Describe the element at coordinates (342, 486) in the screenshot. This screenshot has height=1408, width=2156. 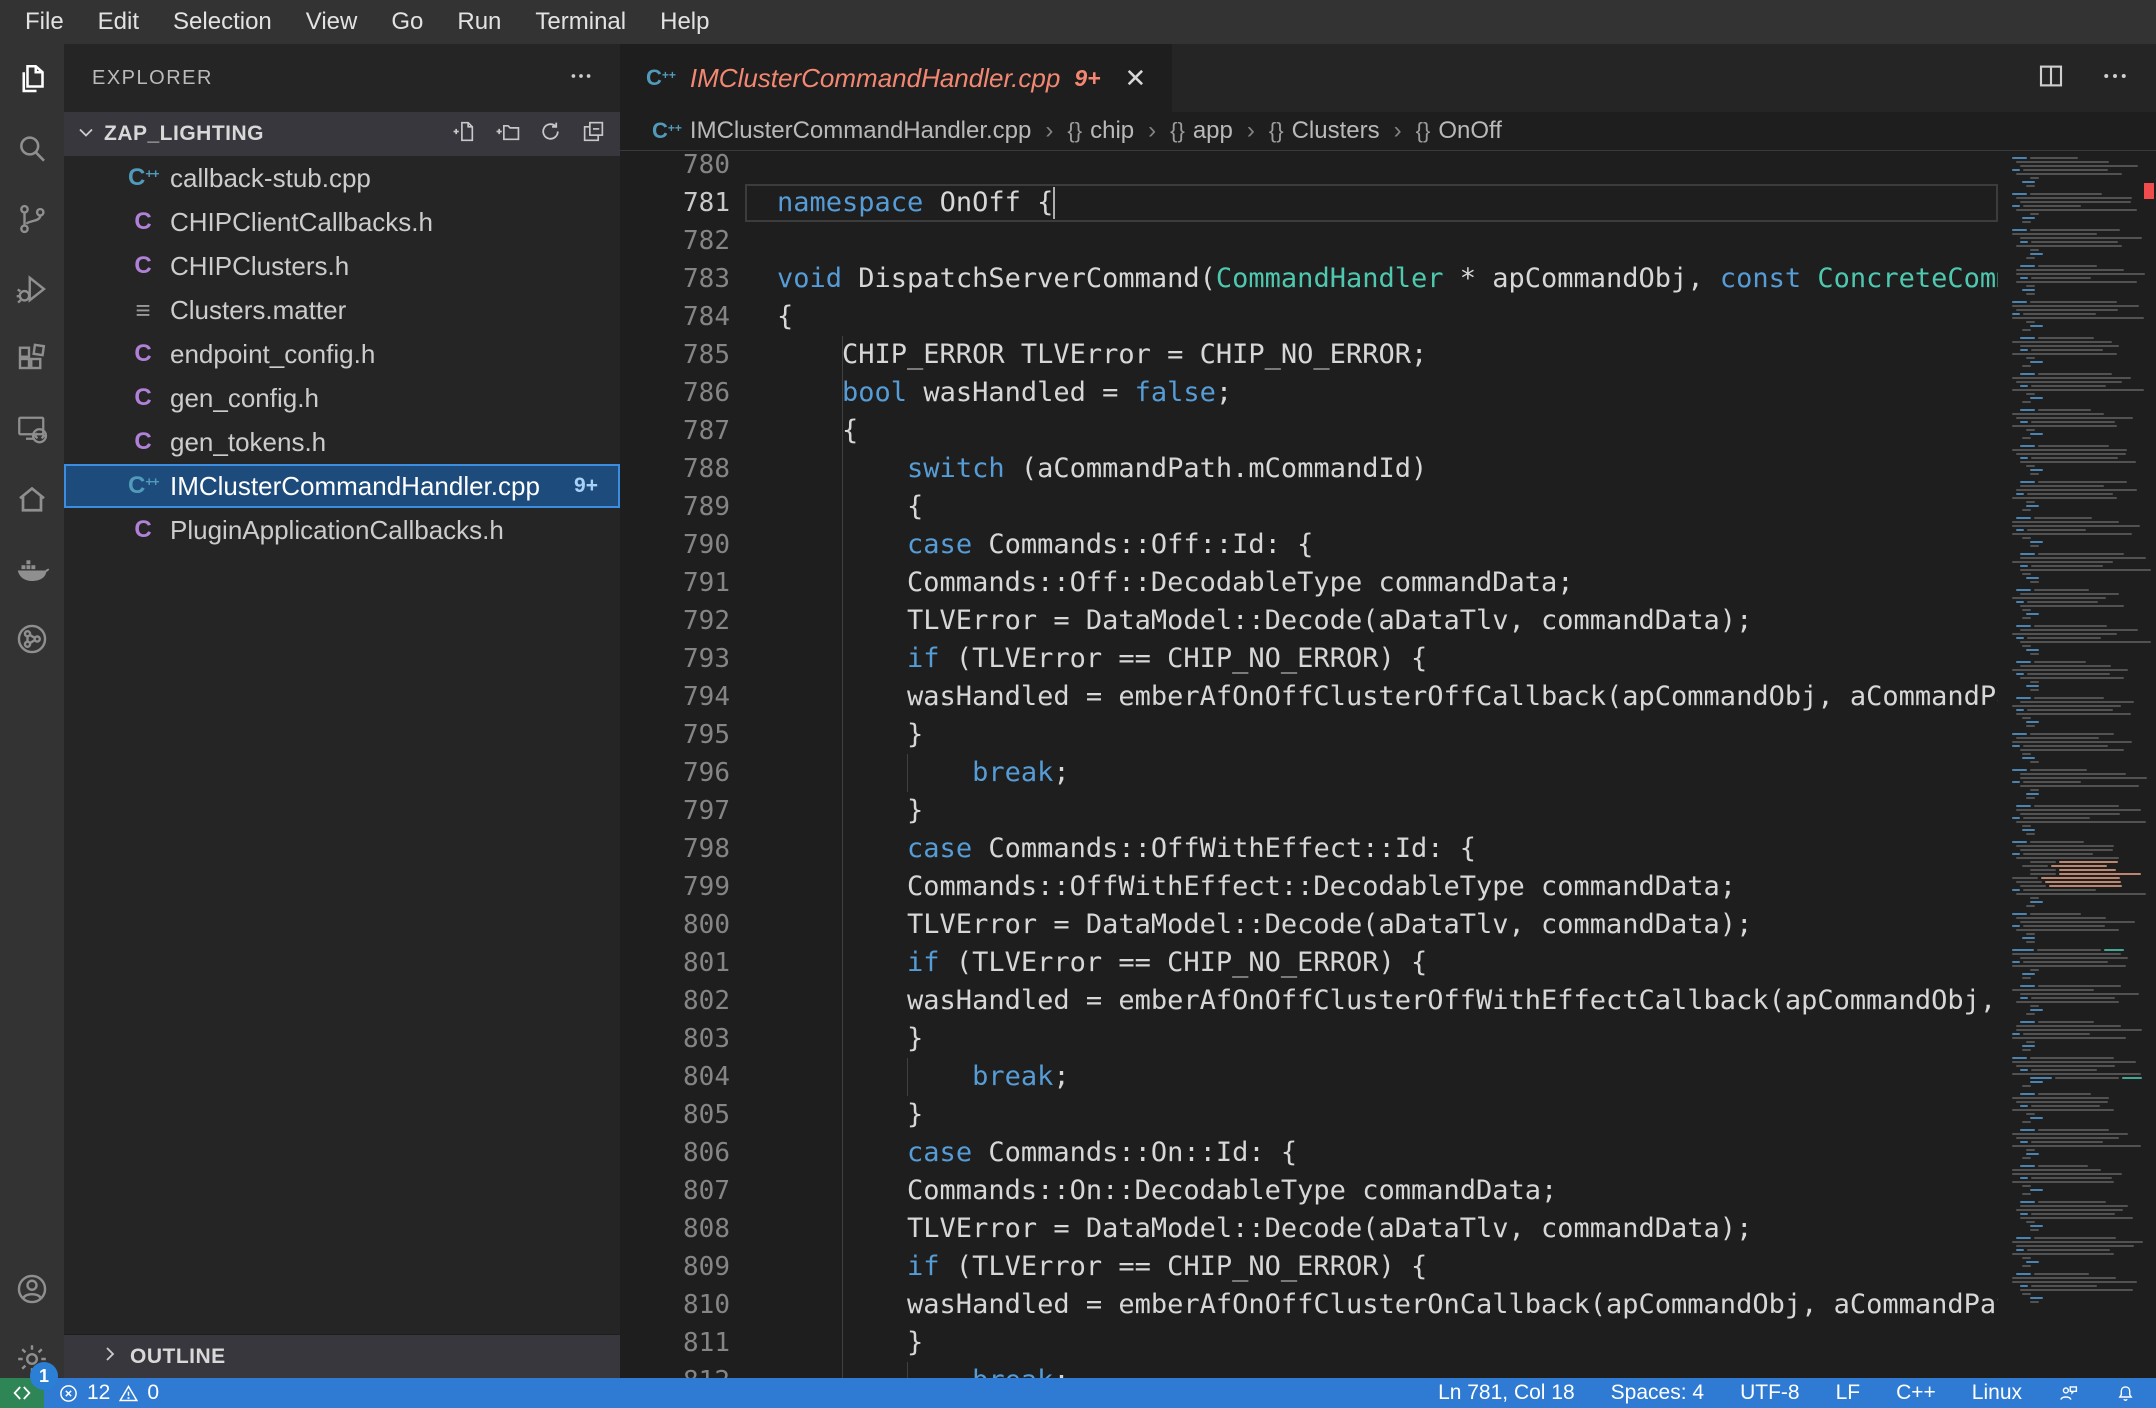
I see `file-item: C++ IMClusterCommandHandler.cpp 9+` at that location.